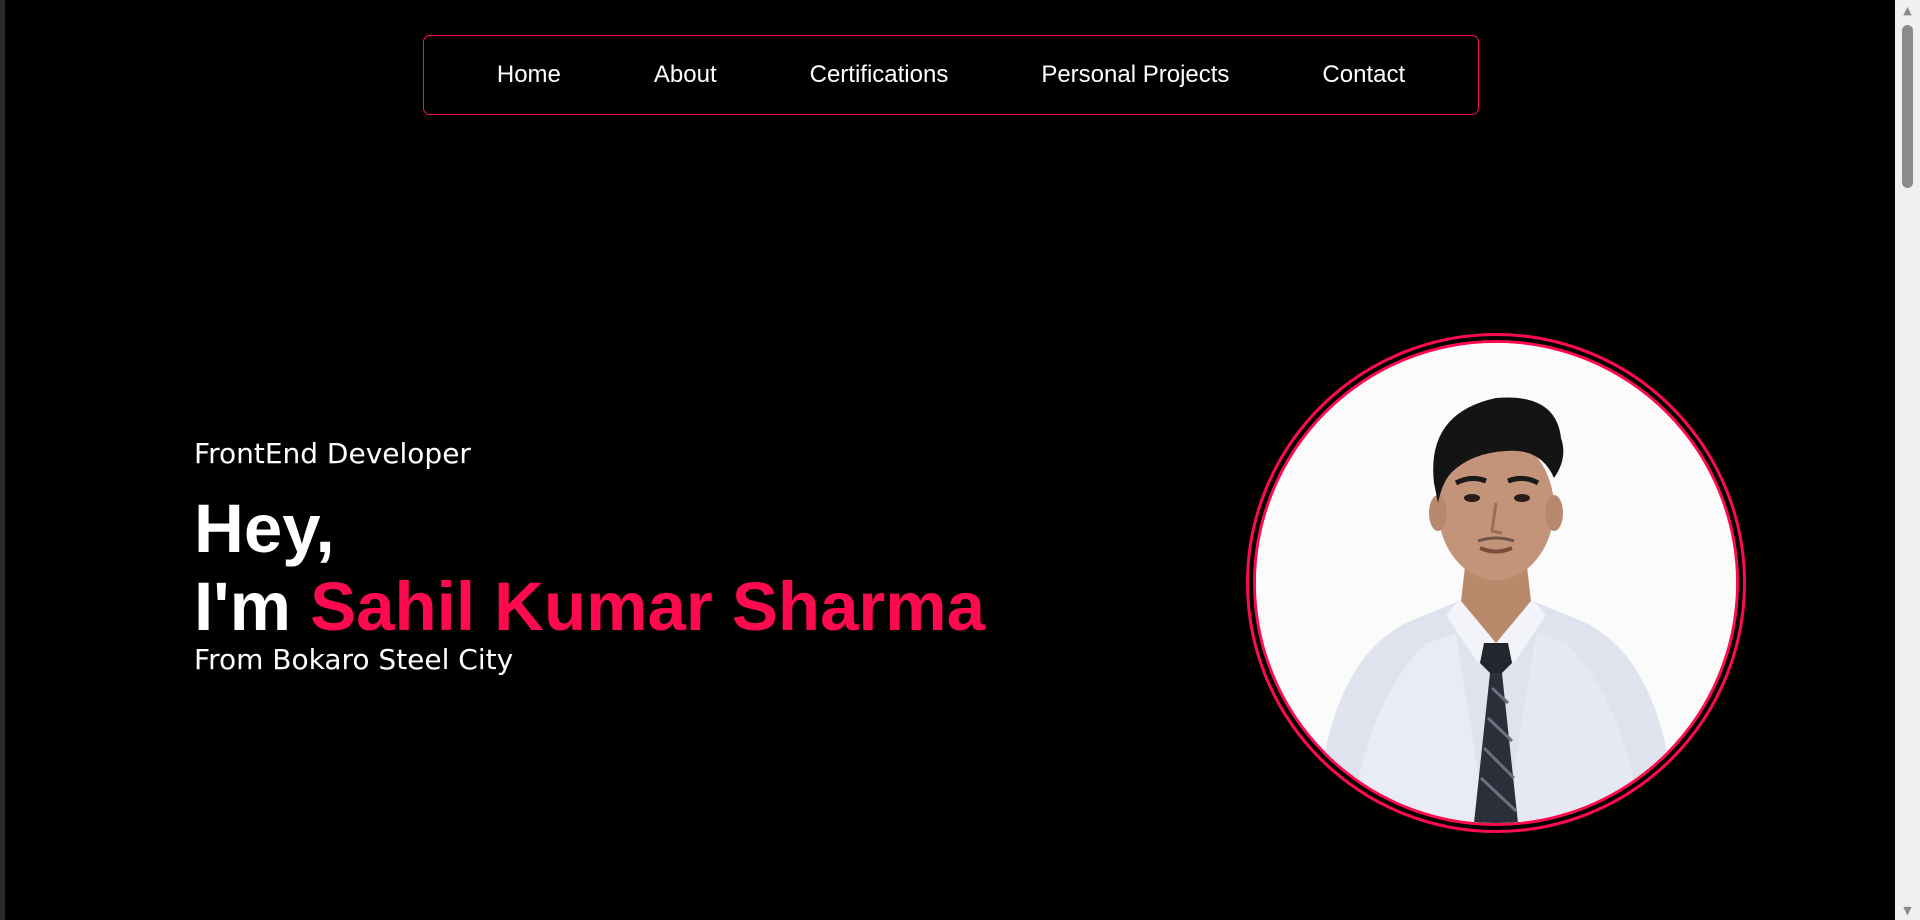 The height and width of the screenshot is (920, 1920). I want to click on hero-intro-line: I'm Sahil Kumar Sharma, so click(589, 607).